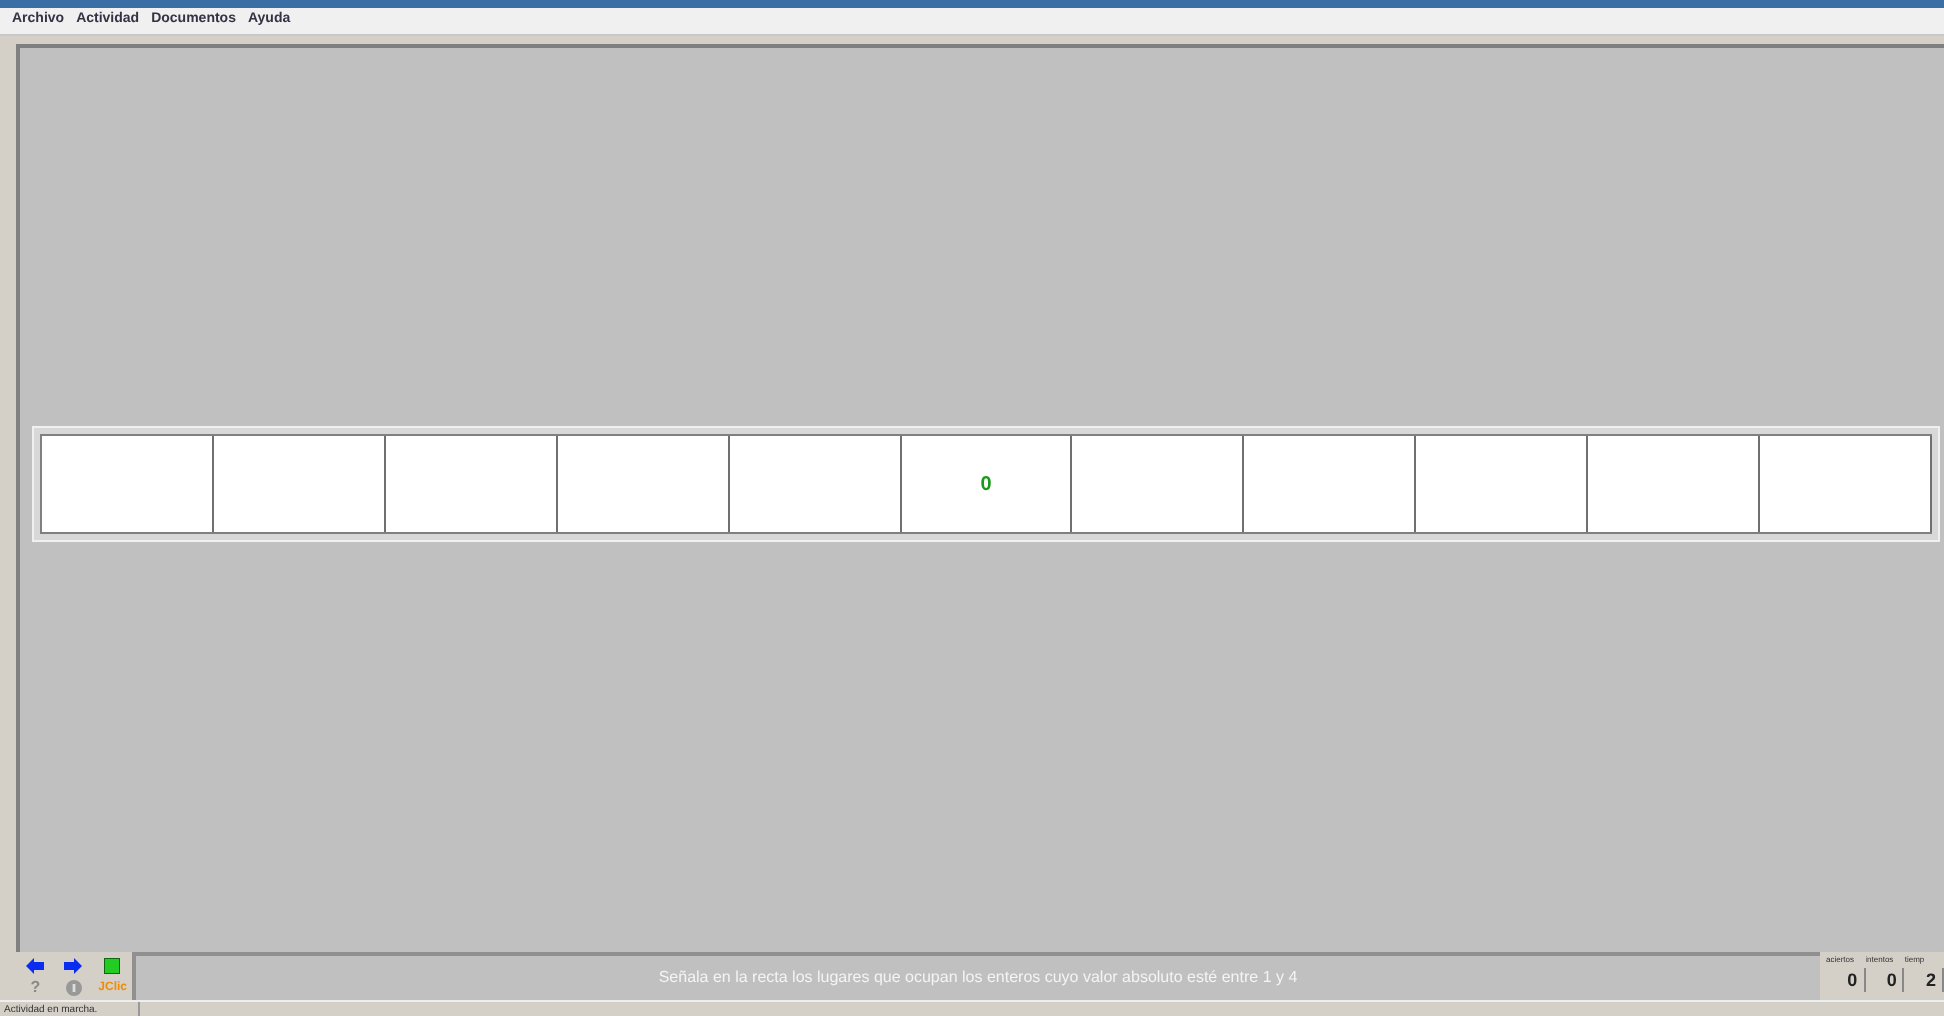  I want to click on number-cell: 0, so click(987, 484).